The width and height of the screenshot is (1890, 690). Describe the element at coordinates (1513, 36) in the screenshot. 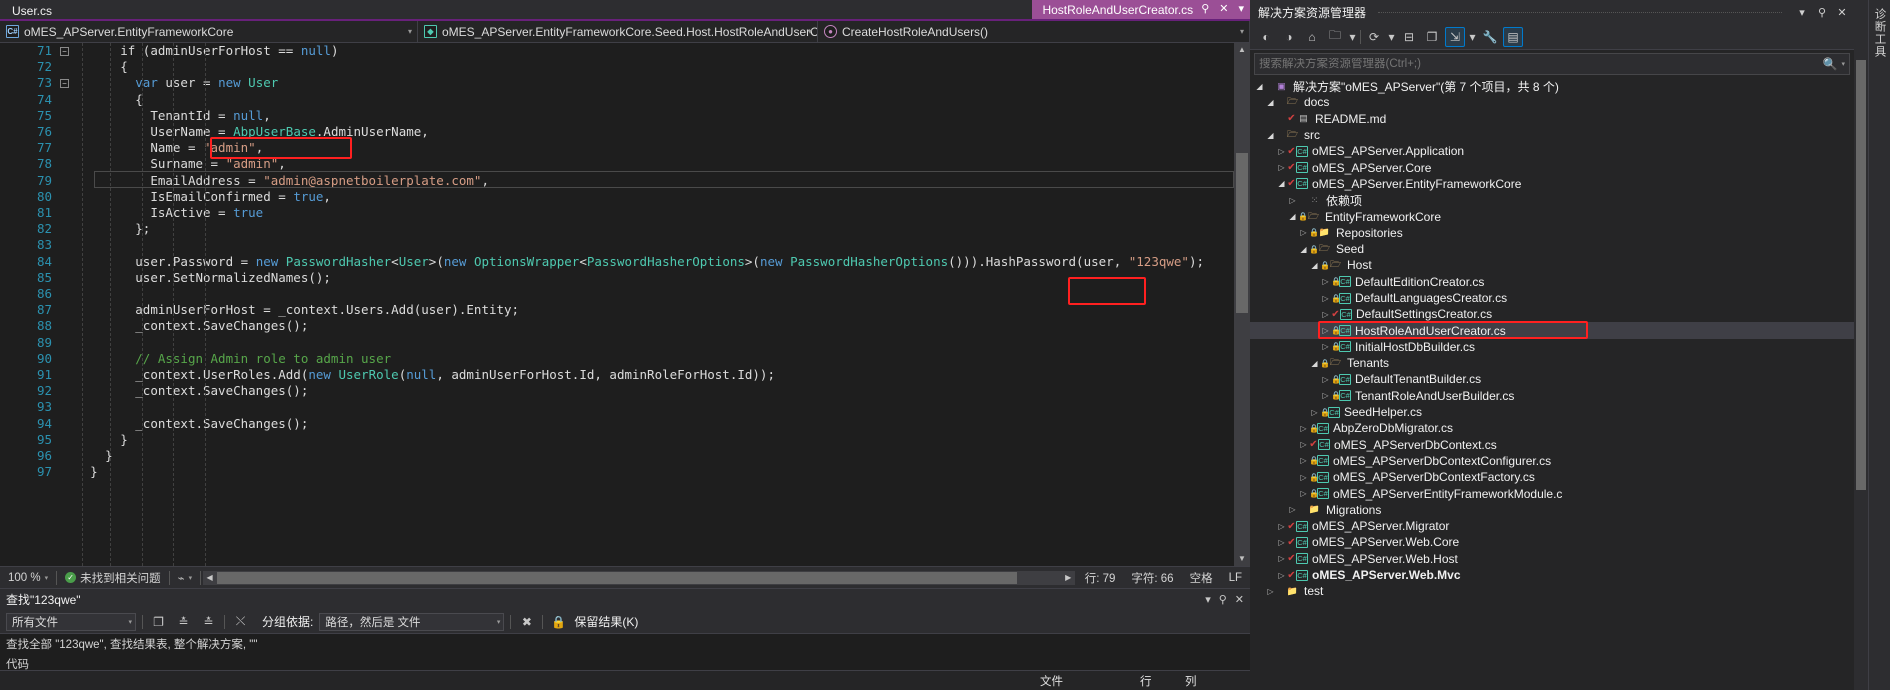

I see `preview-icon: ▤` at that location.